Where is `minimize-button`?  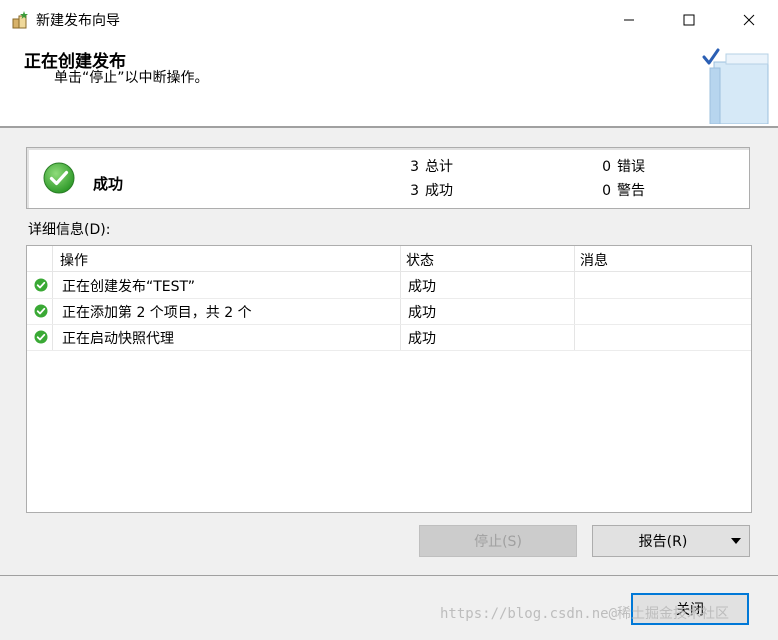 minimize-button is located at coordinates (629, 20).